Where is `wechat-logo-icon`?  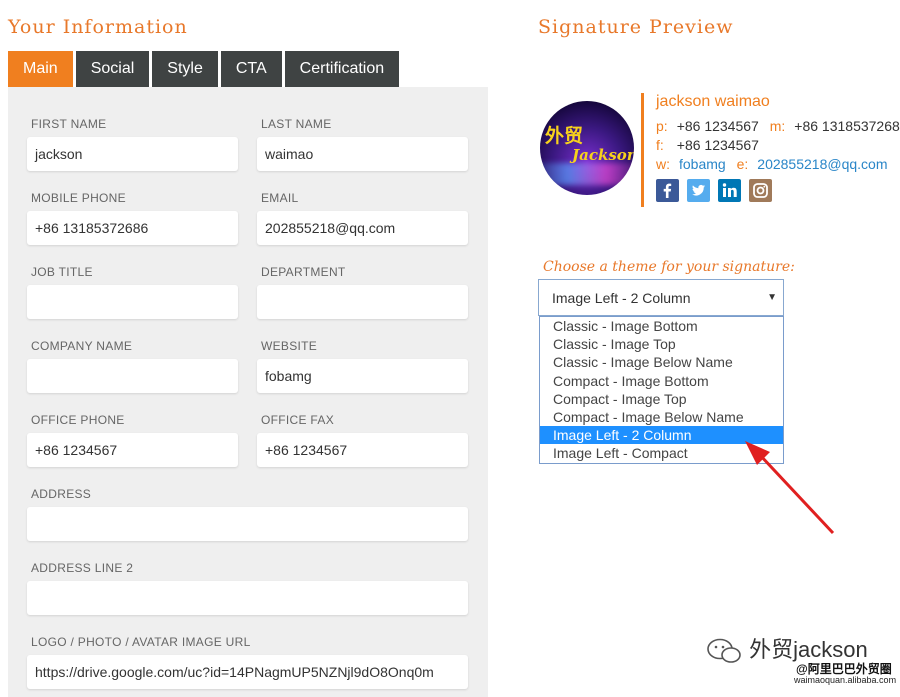
wechat-logo-icon is located at coordinates (724, 650).